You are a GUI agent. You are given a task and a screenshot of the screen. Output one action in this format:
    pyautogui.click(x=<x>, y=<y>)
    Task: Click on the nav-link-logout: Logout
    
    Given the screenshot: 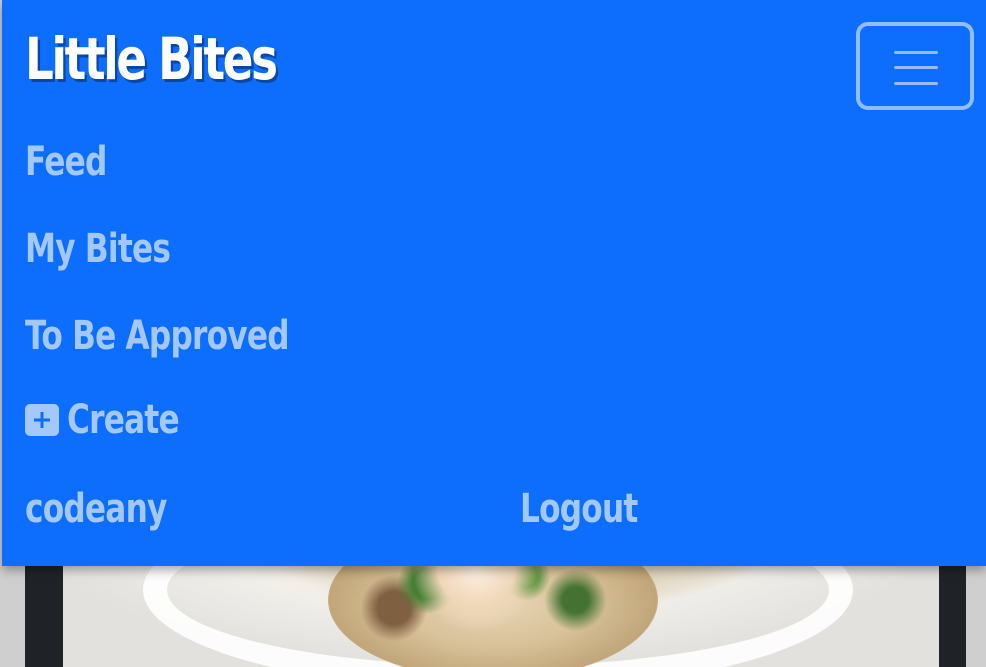 What is the action you would take?
    pyautogui.click(x=579, y=509)
    